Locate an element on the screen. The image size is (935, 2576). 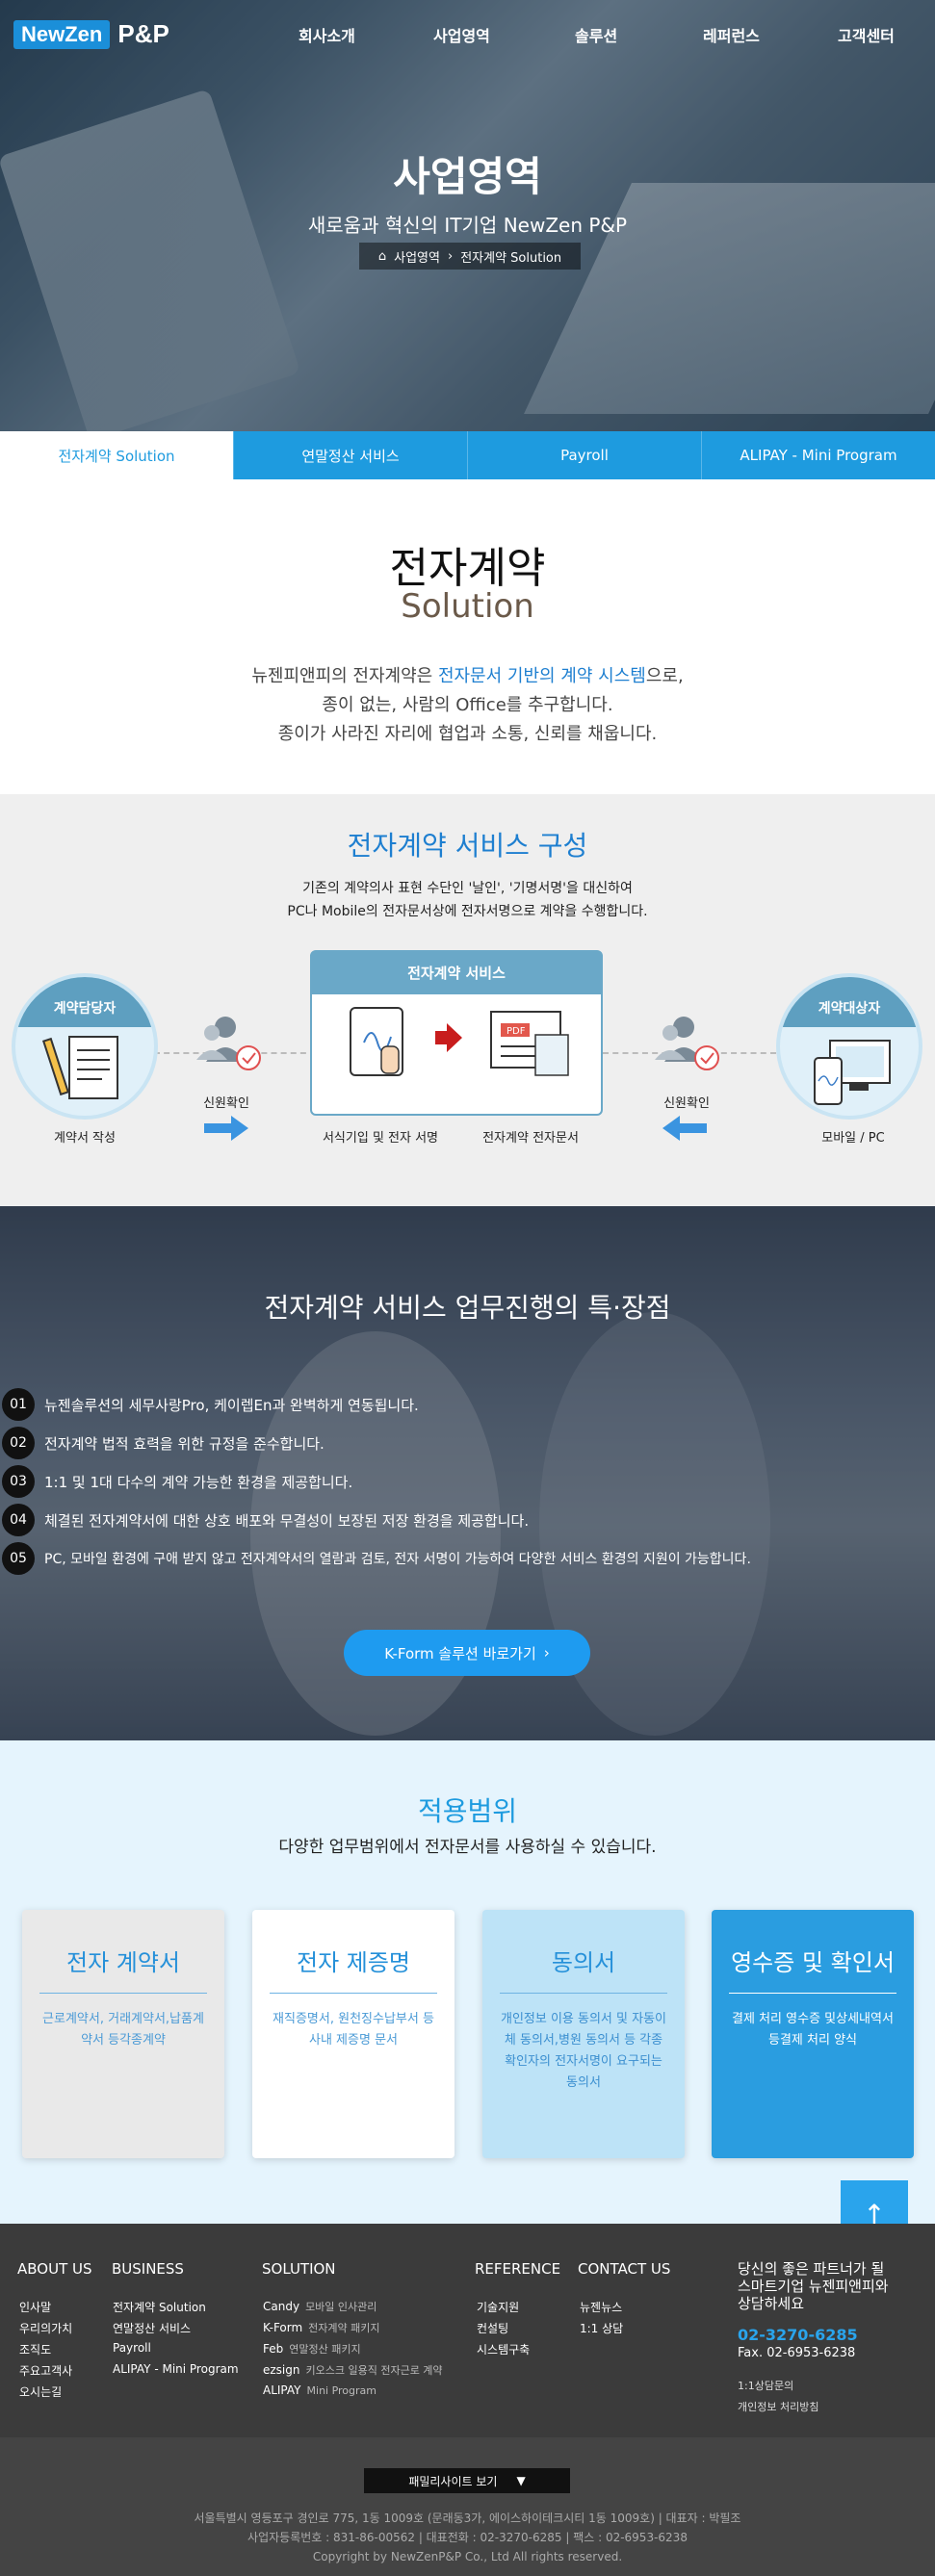
footer-link: Feb 연말정산 패키지 is located at coordinates (312, 2349).